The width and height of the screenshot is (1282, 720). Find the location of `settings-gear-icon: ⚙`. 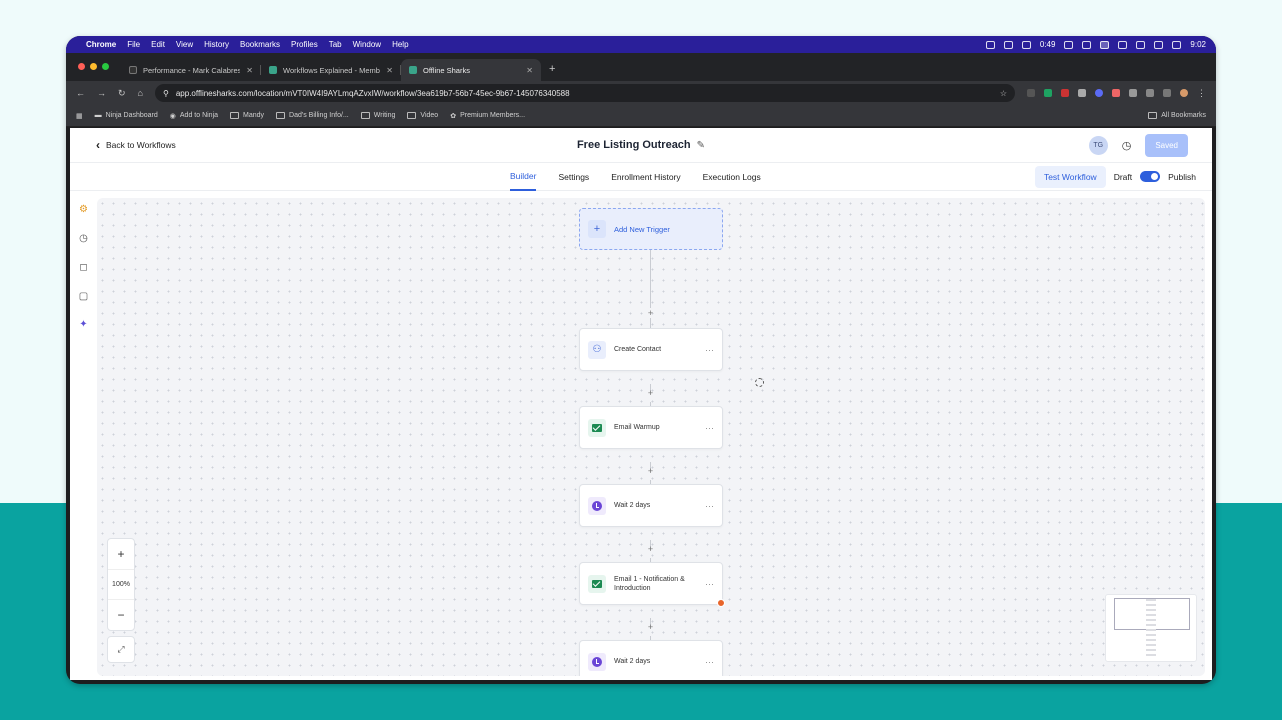

settings-gear-icon: ⚙ is located at coordinates (83, 209).